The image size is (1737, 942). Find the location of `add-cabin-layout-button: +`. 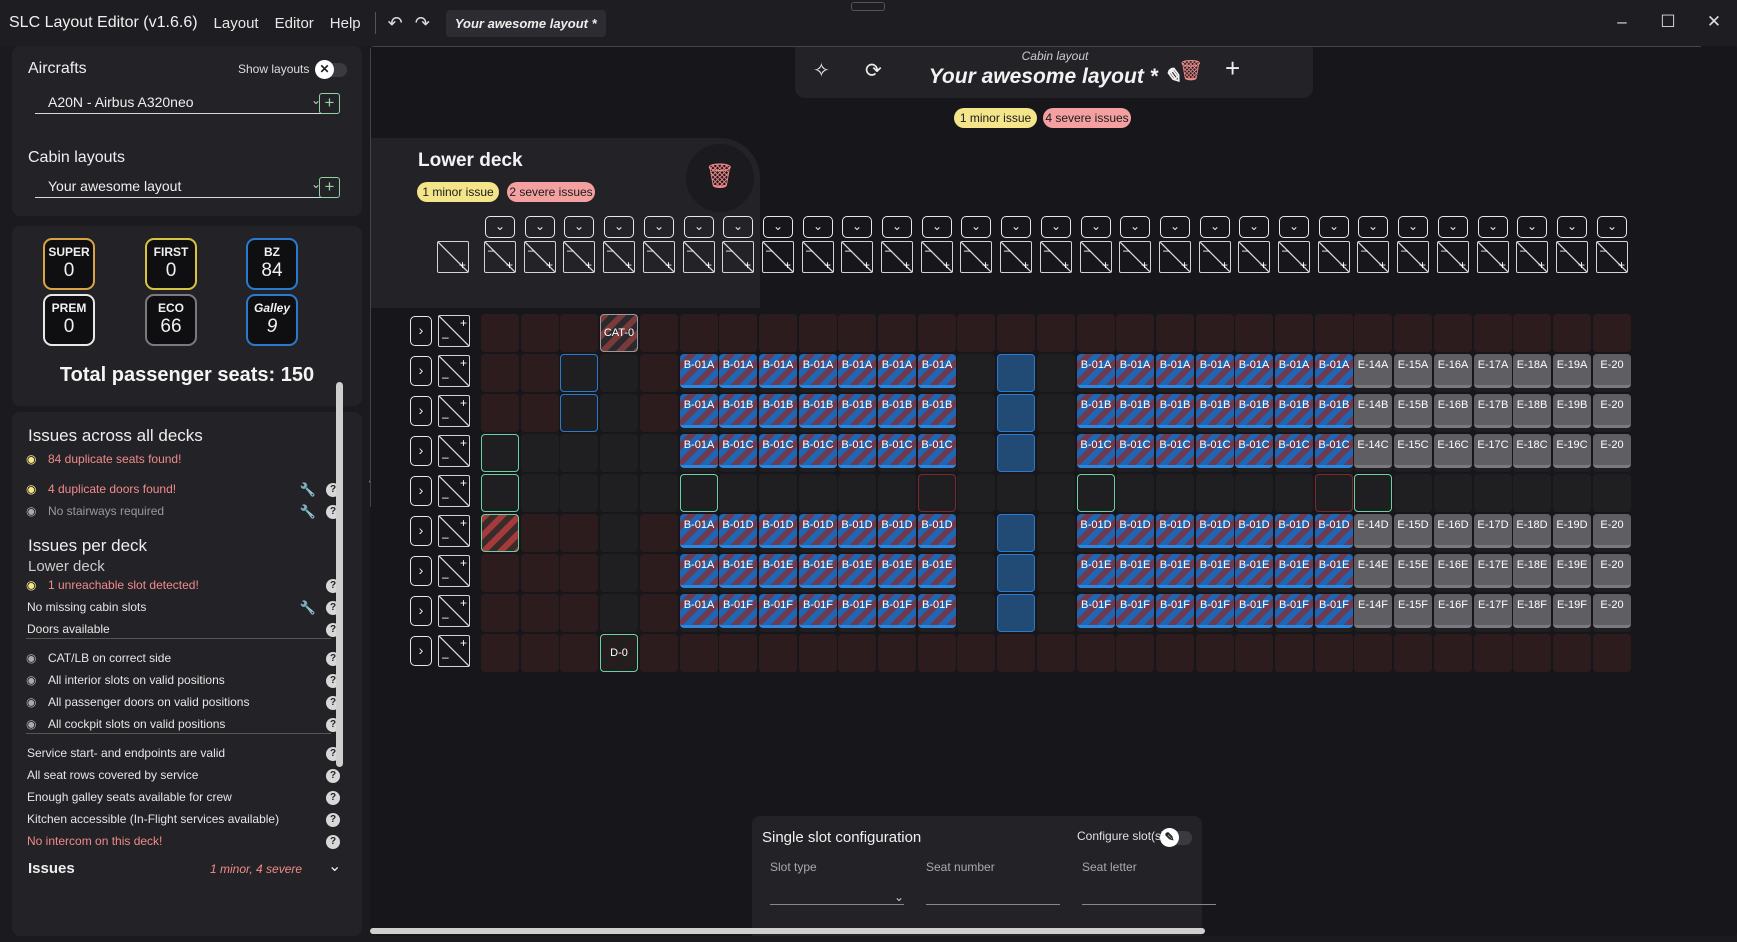

add-cabin-layout-button: + is located at coordinates (329, 187).